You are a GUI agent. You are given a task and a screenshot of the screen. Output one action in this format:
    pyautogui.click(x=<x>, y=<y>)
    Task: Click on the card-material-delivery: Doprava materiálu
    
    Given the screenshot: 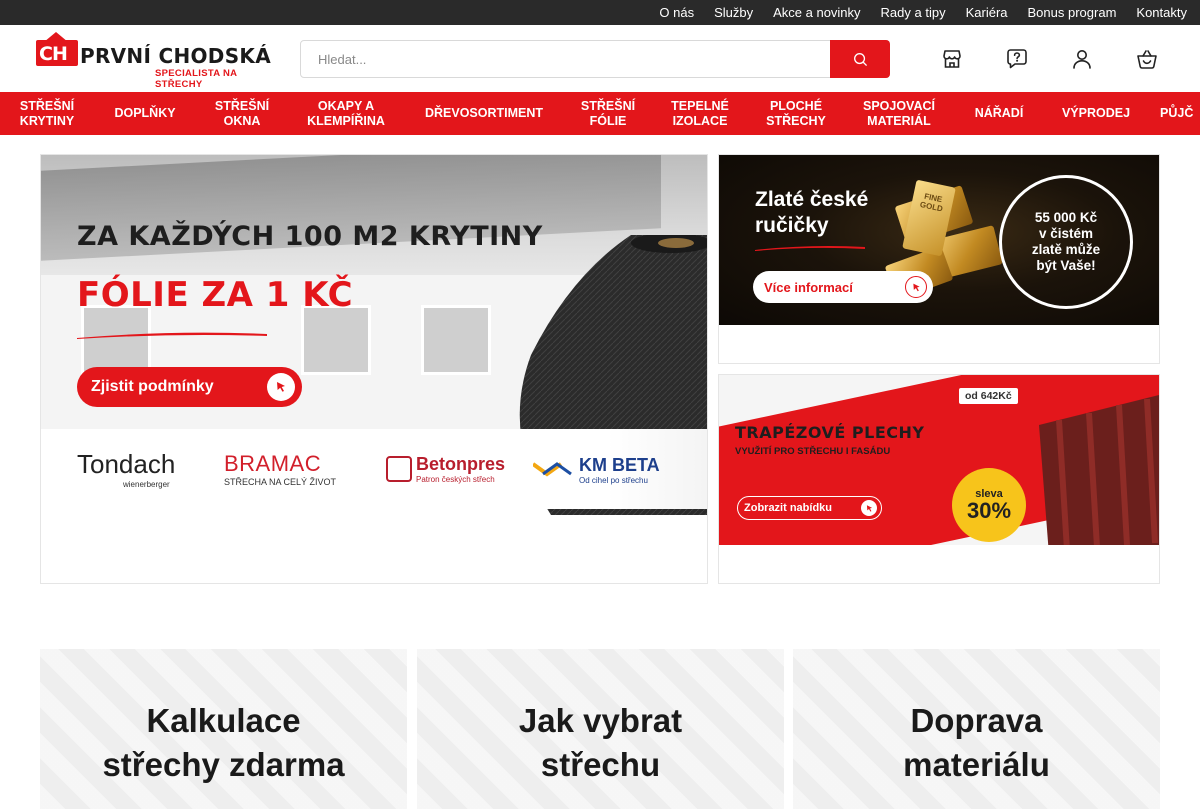 What is the action you would take?
    pyautogui.click(x=976, y=729)
    